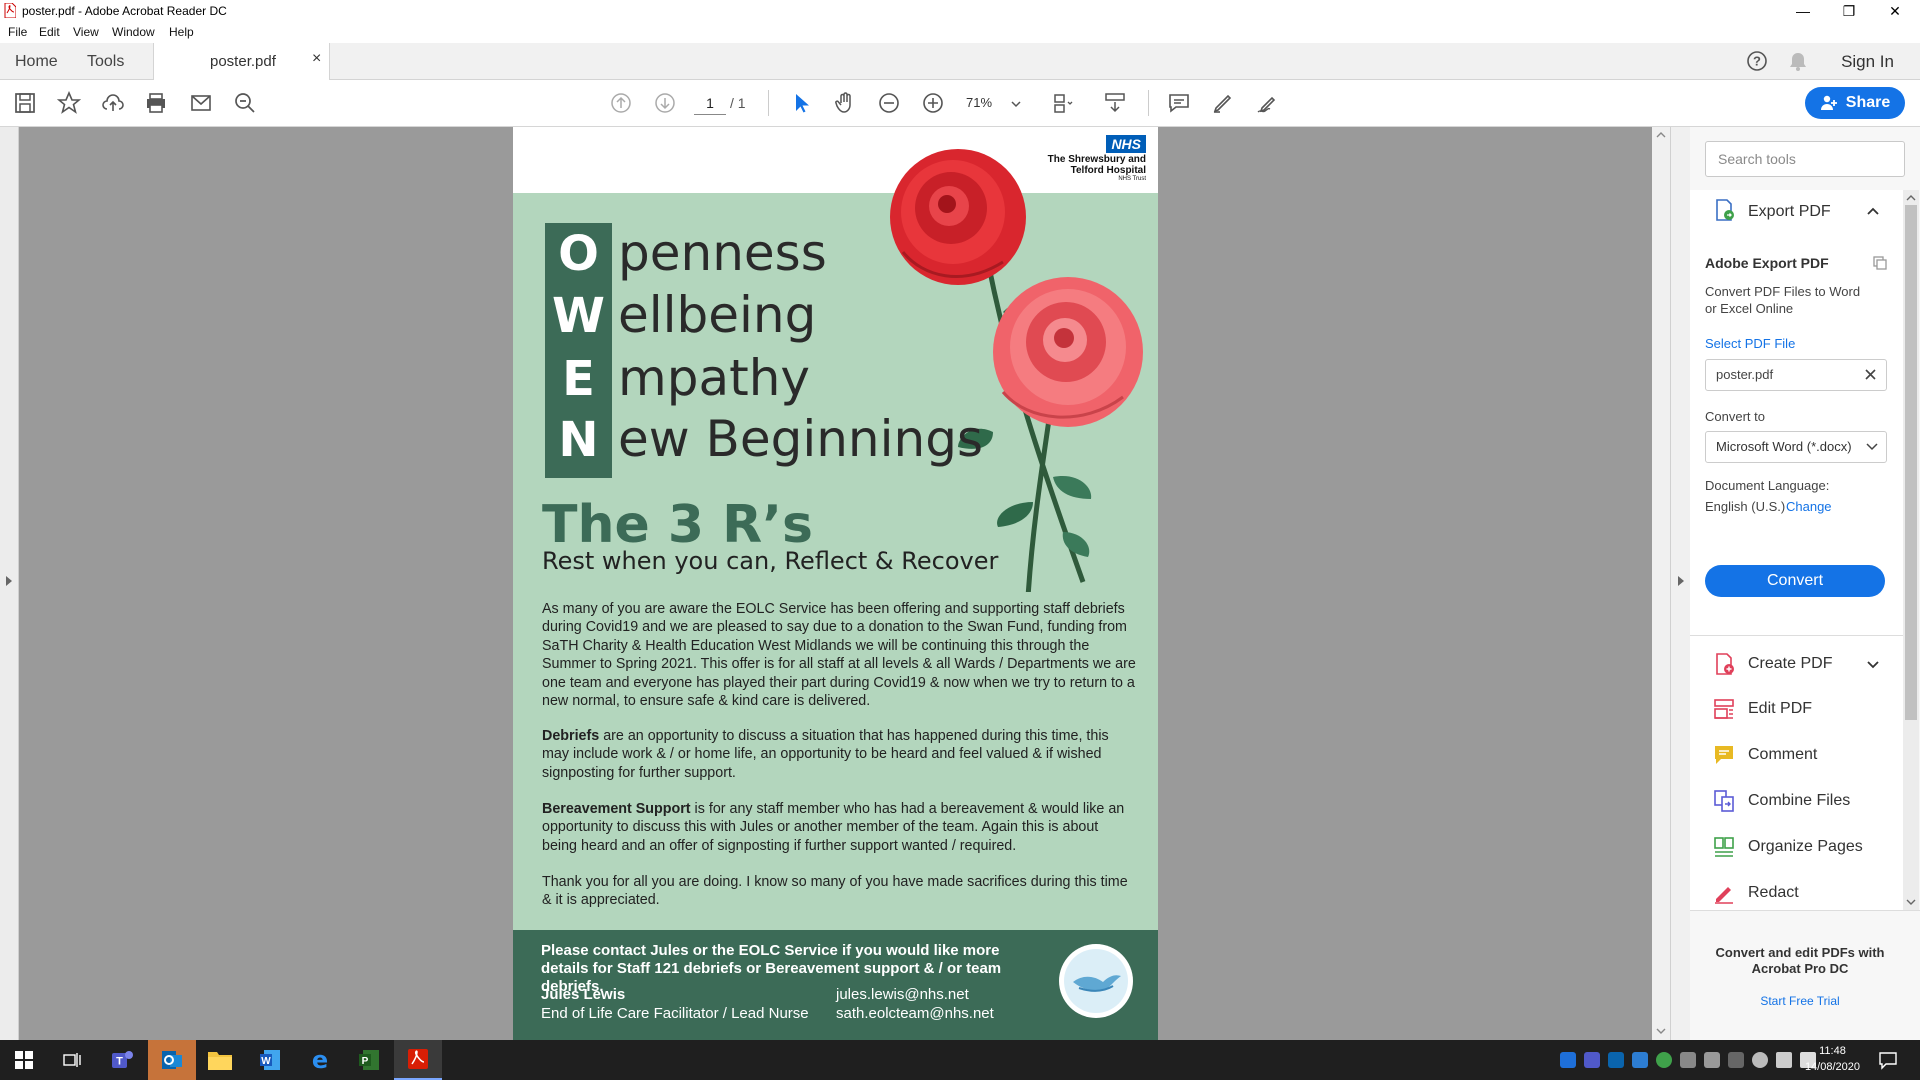 Image resolution: width=1920 pixels, height=1080 pixels. What do you see at coordinates (1616, 1060) in the screenshot?
I see `outlook-tray-icon` at bounding box center [1616, 1060].